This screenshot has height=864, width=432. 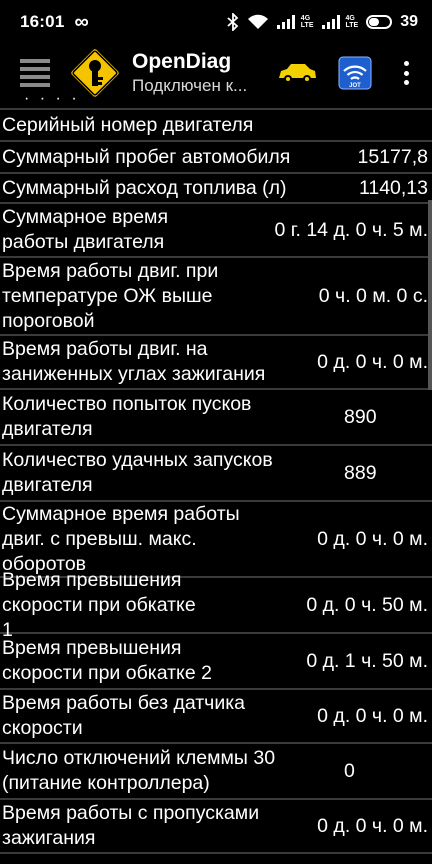 What do you see at coordinates (409, 21) in the screenshot?
I see `battery-level: 39` at bounding box center [409, 21].